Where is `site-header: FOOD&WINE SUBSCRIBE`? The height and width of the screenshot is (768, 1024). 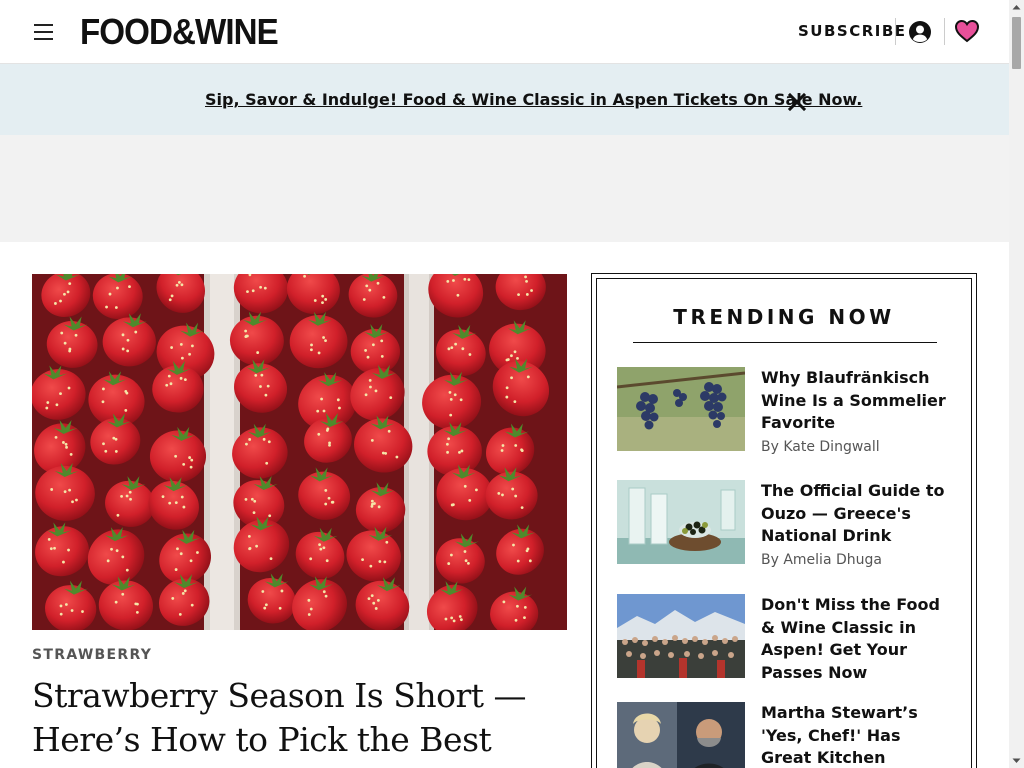
site-header: FOOD&WINE SUBSCRIBE is located at coordinates (504, 32).